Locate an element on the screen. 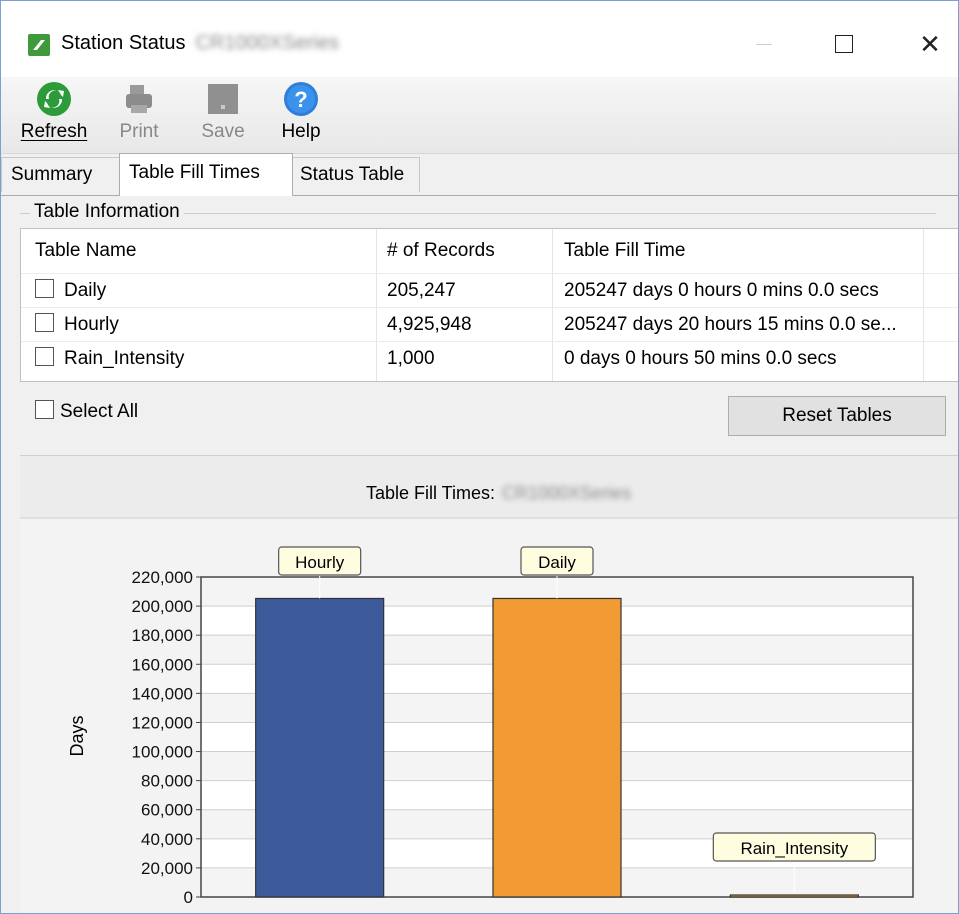 The image size is (959, 914). minimize-button is located at coordinates (764, 44).